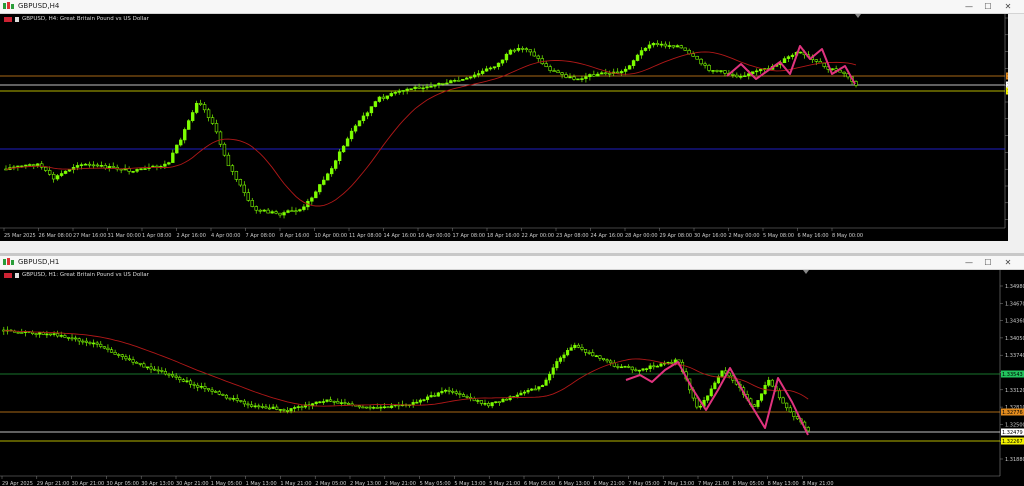 Image resolution: width=1024 pixels, height=486 pixels. Describe the element at coordinates (512, 7) in the screenshot. I see `window-titlebar-h4: GBPUSD,H4 — ☐ ✕` at that location.